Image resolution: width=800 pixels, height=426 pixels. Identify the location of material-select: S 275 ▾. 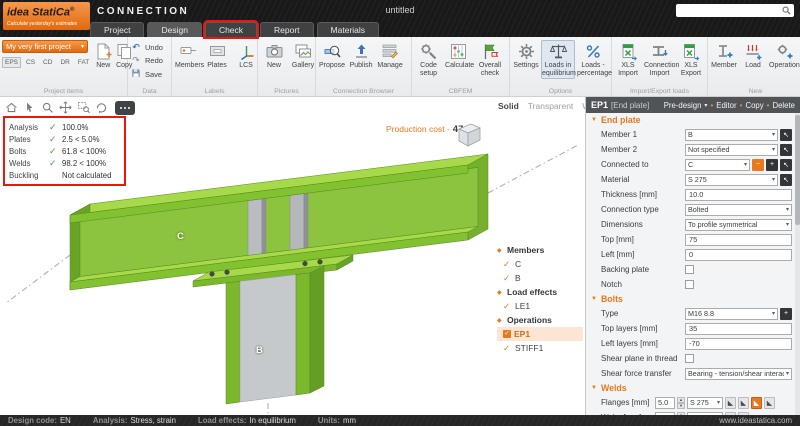
(731, 179).